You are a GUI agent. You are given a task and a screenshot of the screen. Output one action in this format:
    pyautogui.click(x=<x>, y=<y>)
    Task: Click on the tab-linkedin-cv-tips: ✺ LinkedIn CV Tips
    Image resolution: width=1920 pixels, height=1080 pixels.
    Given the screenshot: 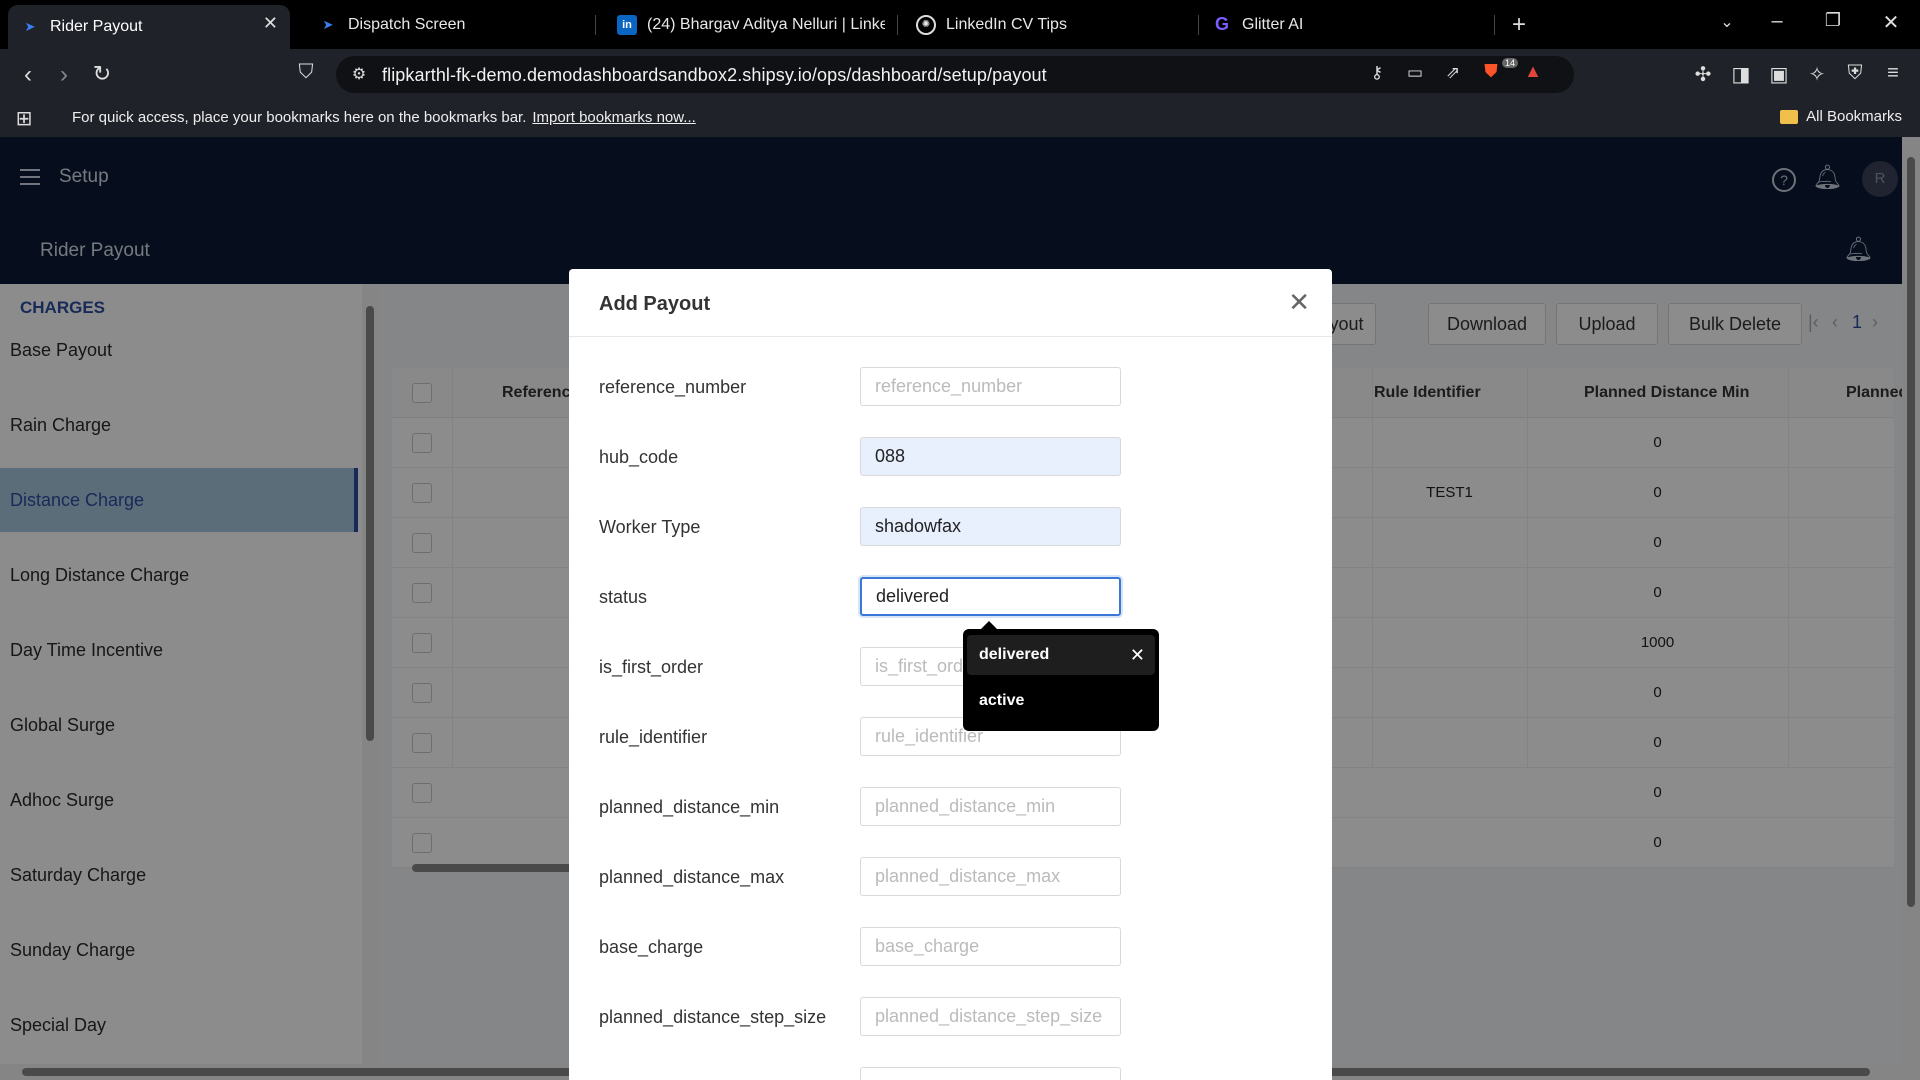 What is the action you would take?
    pyautogui.click(x=1049, y=24)
    